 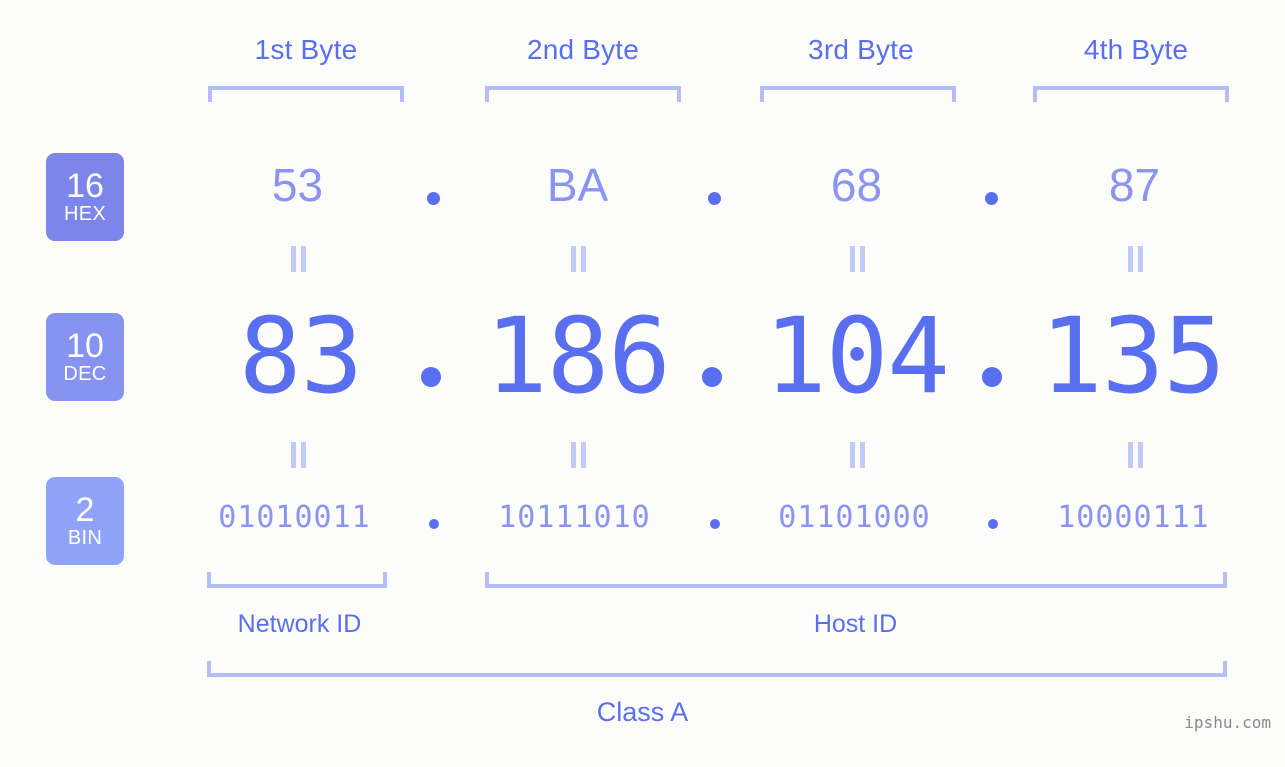 What do you see at coordinates (577, 185) in the screenshot?
I see `hex-octet-2: BA` at bounding box center [577, 185].